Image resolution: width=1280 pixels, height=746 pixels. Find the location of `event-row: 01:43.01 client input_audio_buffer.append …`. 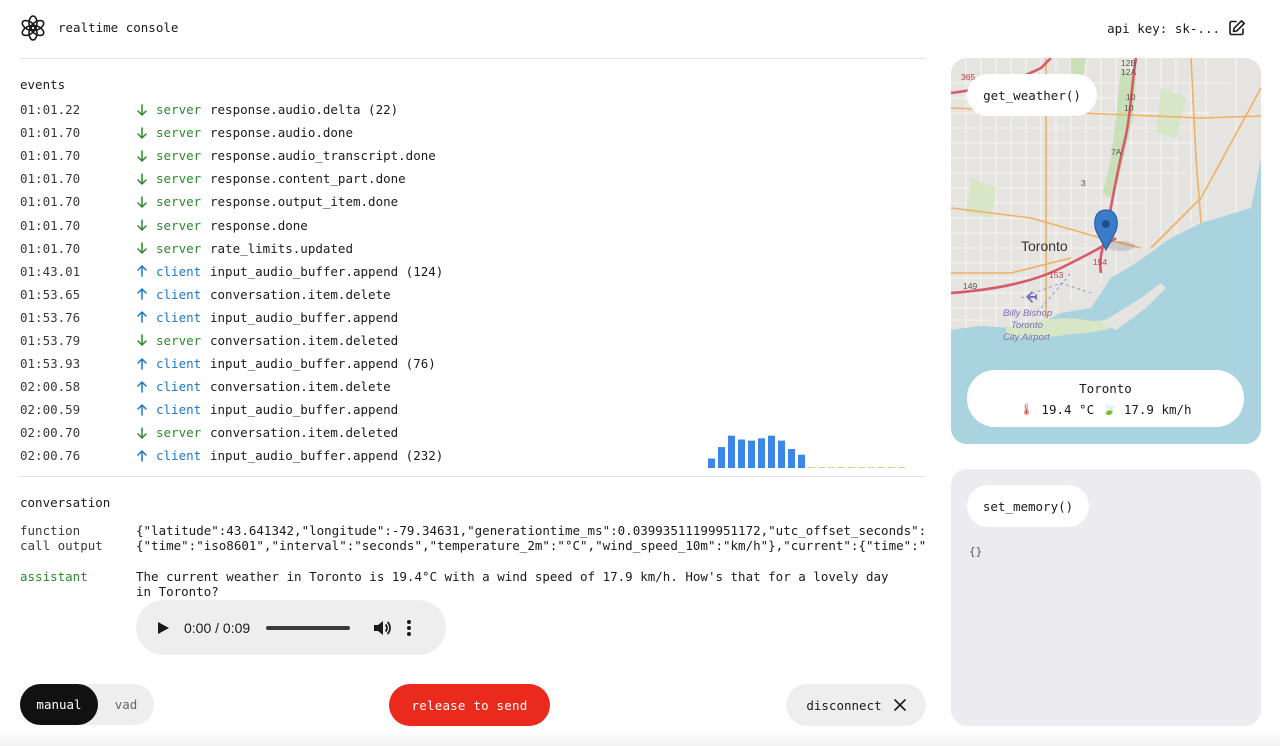

event-row: 01:43.01 client input_audio_buffer.append … is located at coordinates (473, 271).